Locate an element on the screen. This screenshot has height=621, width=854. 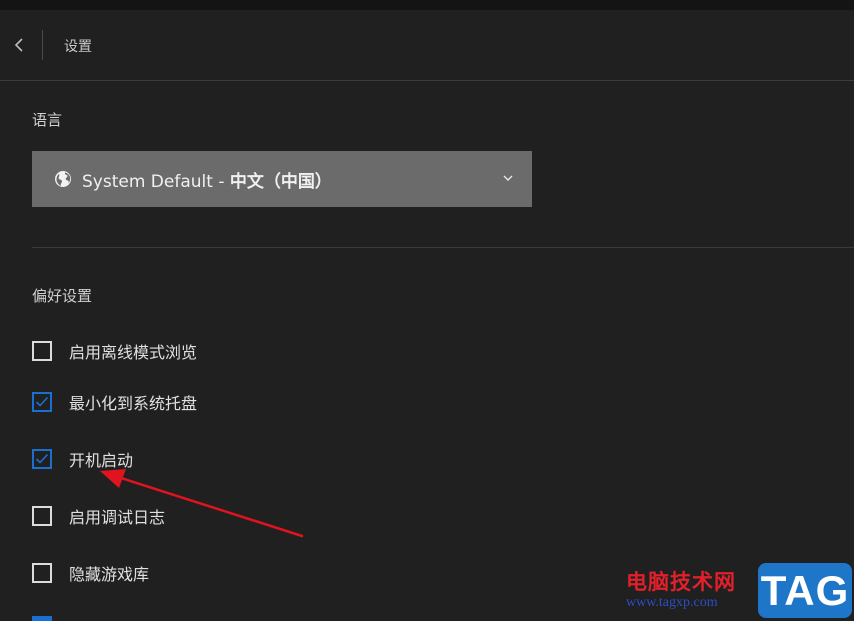
checkbox-partially-visible is located at coordinates (42, 618).